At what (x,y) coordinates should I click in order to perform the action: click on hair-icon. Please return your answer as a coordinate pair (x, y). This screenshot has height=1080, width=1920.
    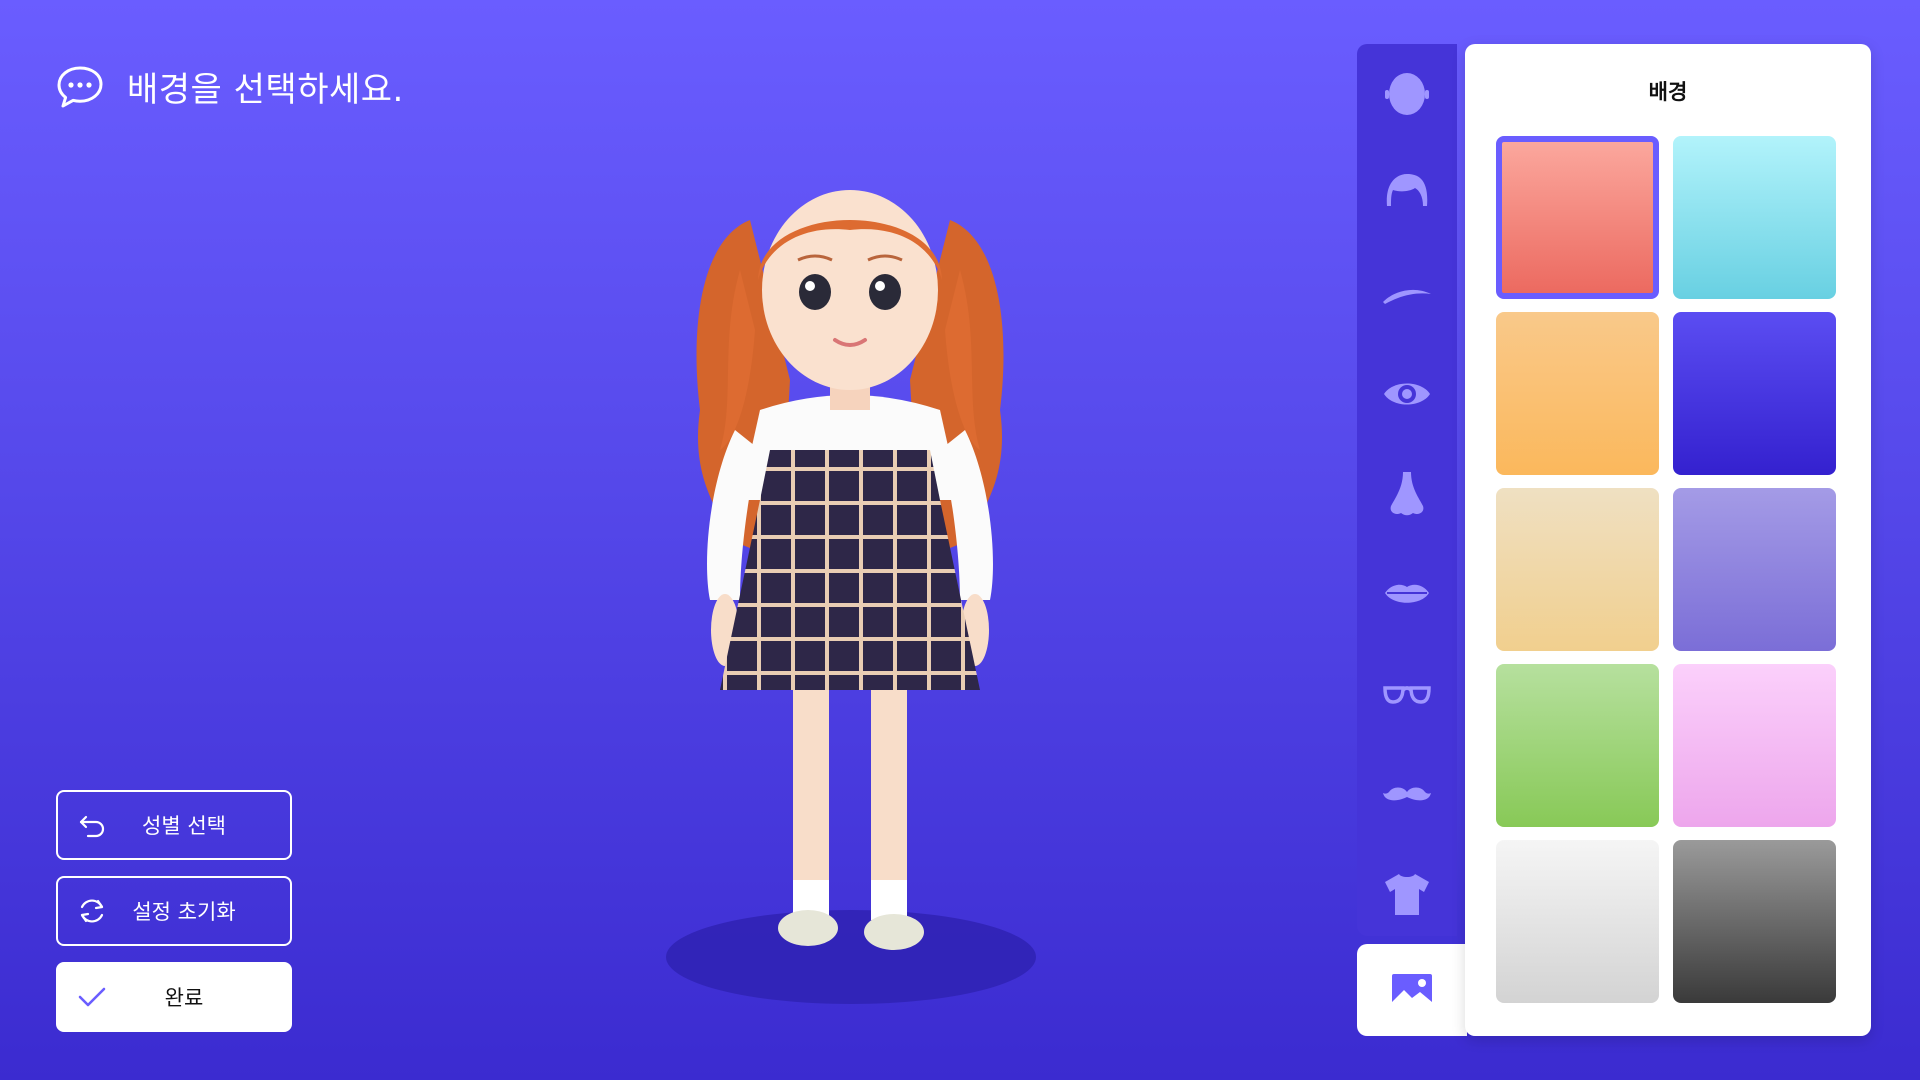
    Looking at the image, I should click on (1407, 190).